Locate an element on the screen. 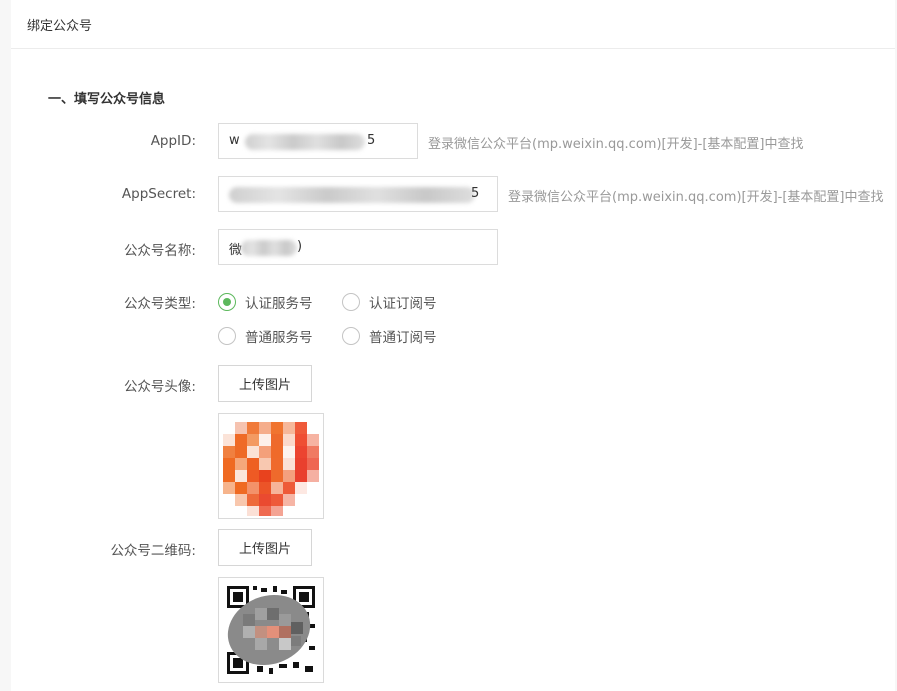  panel-title: 绑定公众号 is located at coordinates (60, 26).